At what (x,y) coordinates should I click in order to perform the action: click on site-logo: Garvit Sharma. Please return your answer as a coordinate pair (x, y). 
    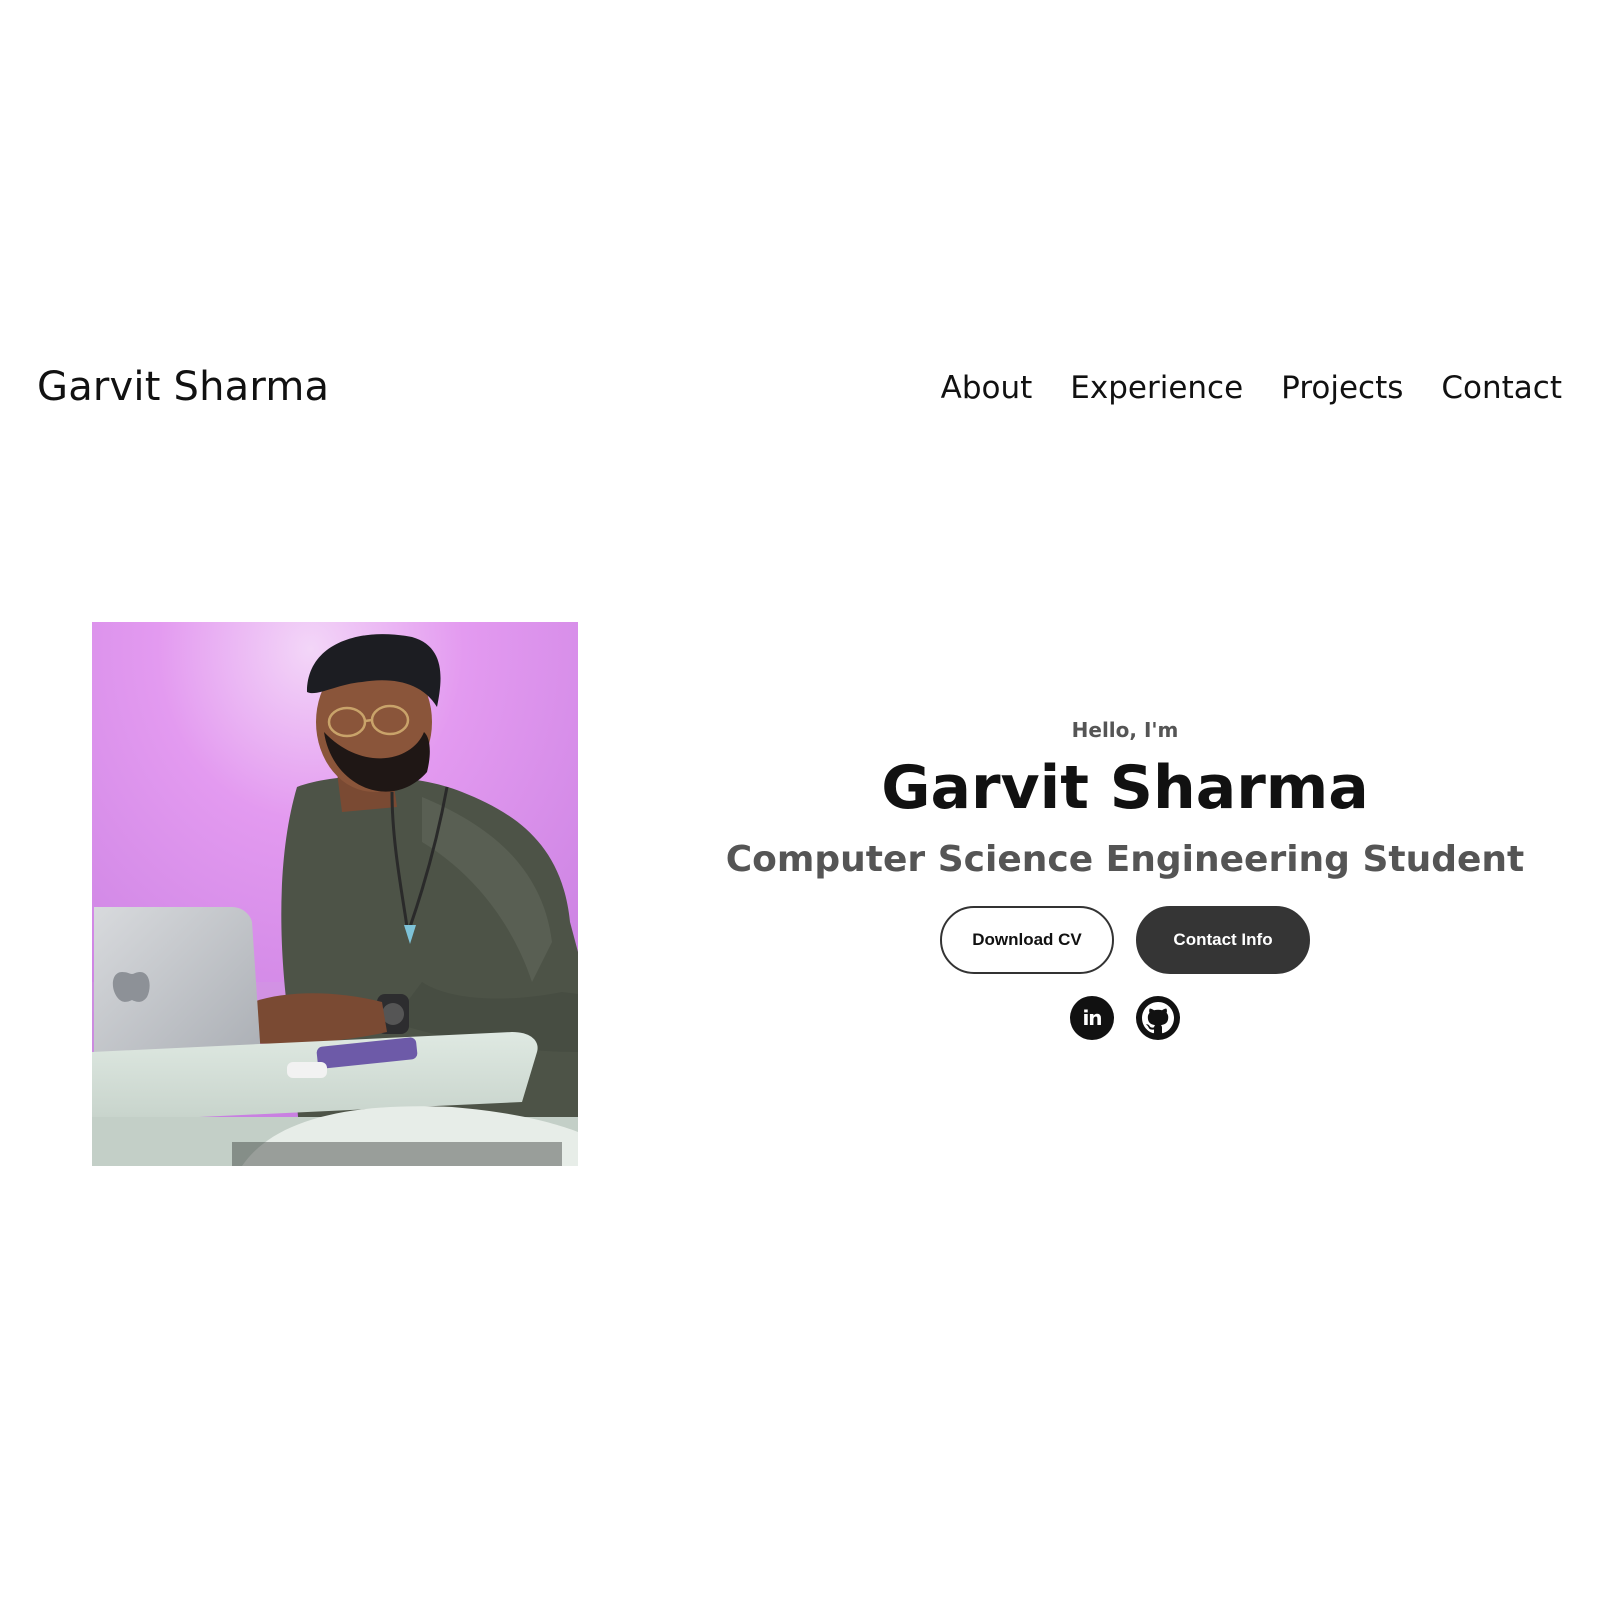
    Looking at the image, I should click on (183, 387).